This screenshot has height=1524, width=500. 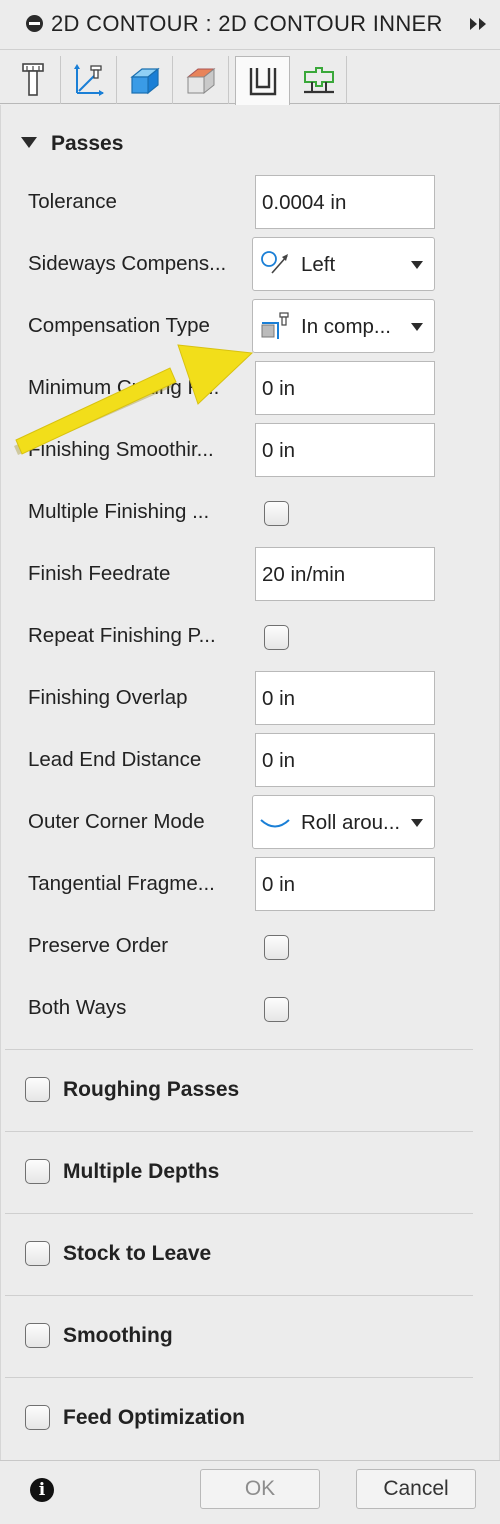 What do you see at coordinates (98, 945) in the screenshot?
I see `preserve-order-label: Preserve Order` at bounding box center [98, 945].